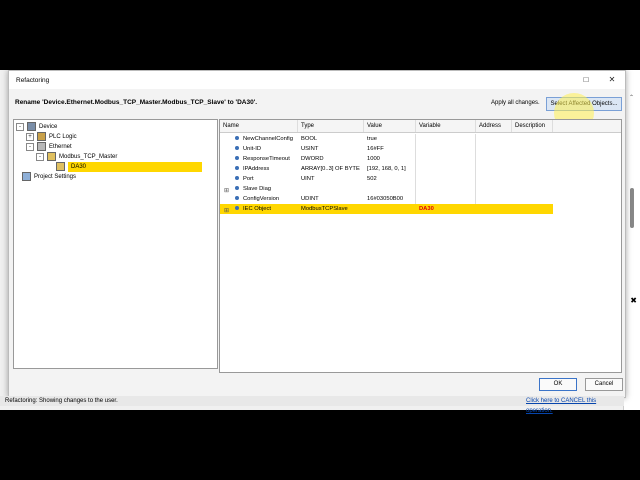 The height and width of the screenshot is (480, 640). I want to click on cancel-button: Cancel, so click(604, 384).